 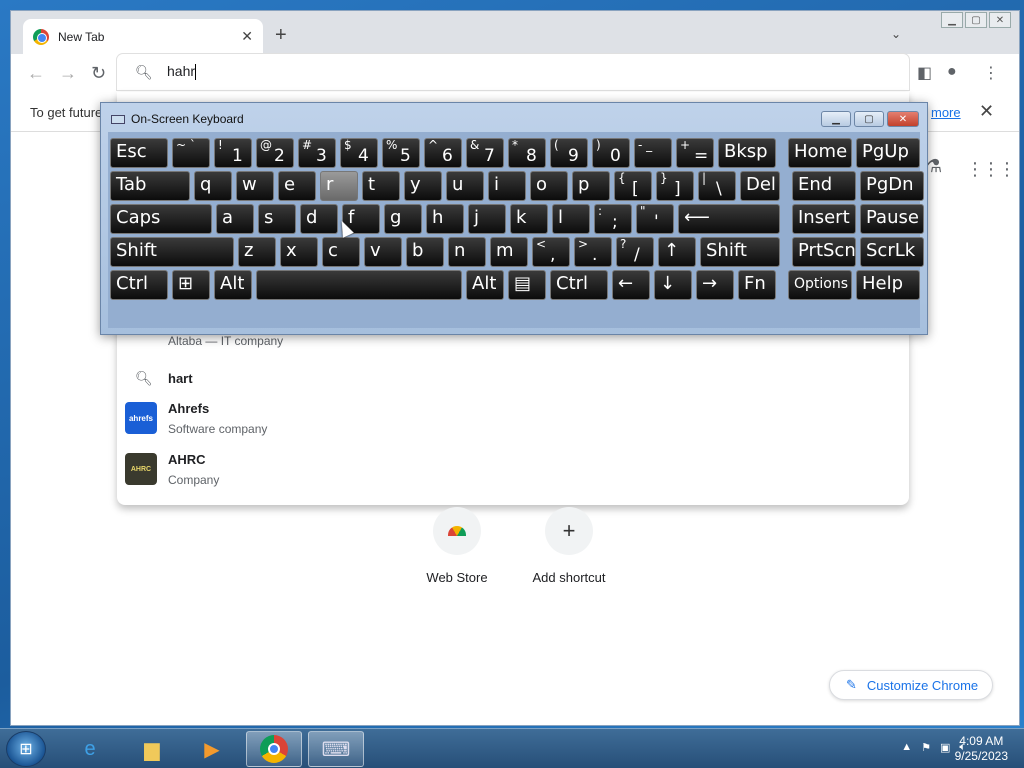 What do you see at coordinates (281, 35) in the screenshot?
I see `new-tab-button: +` at bounding box center [281, 35].